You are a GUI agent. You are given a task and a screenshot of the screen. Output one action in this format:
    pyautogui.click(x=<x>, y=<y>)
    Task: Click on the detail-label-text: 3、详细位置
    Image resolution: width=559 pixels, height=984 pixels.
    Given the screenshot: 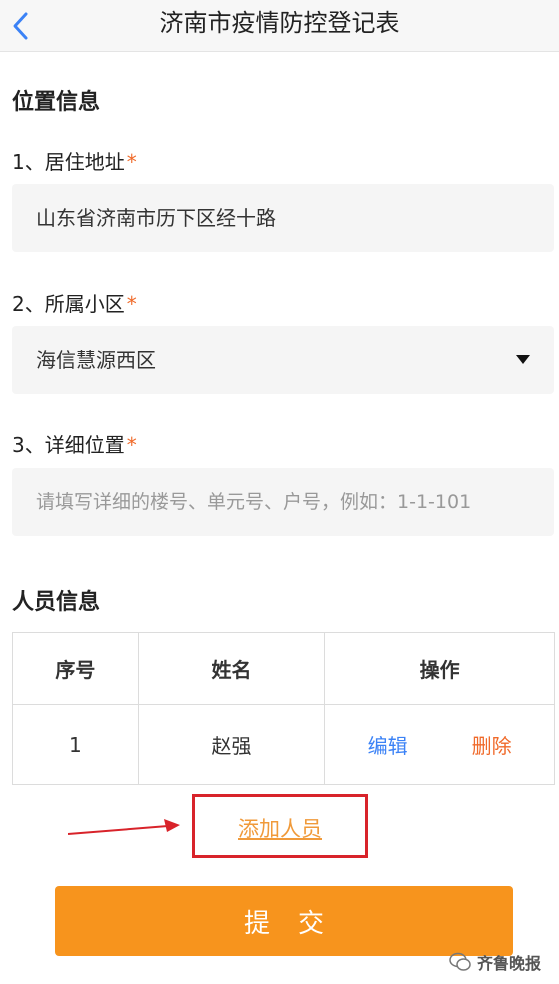 What is the action you would take?
    pyautogui.click(x=68, y=445)
    